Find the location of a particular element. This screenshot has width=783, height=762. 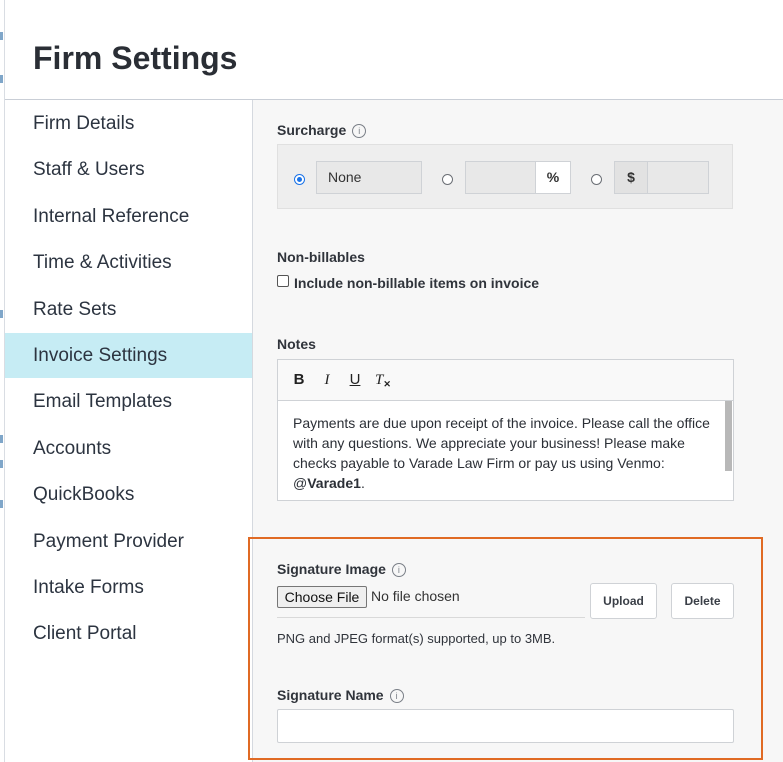

info-icon: i is located at coordinates (359, 131).